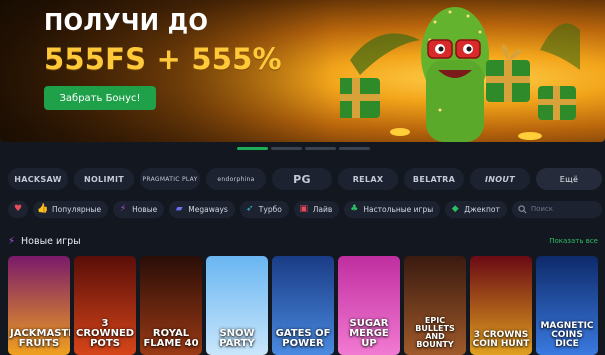  What do you see at coordinates (39, 305) in the screenshot?
I see `game-card: JACKMASTER FRUITS` at bounding box center [39, 305].